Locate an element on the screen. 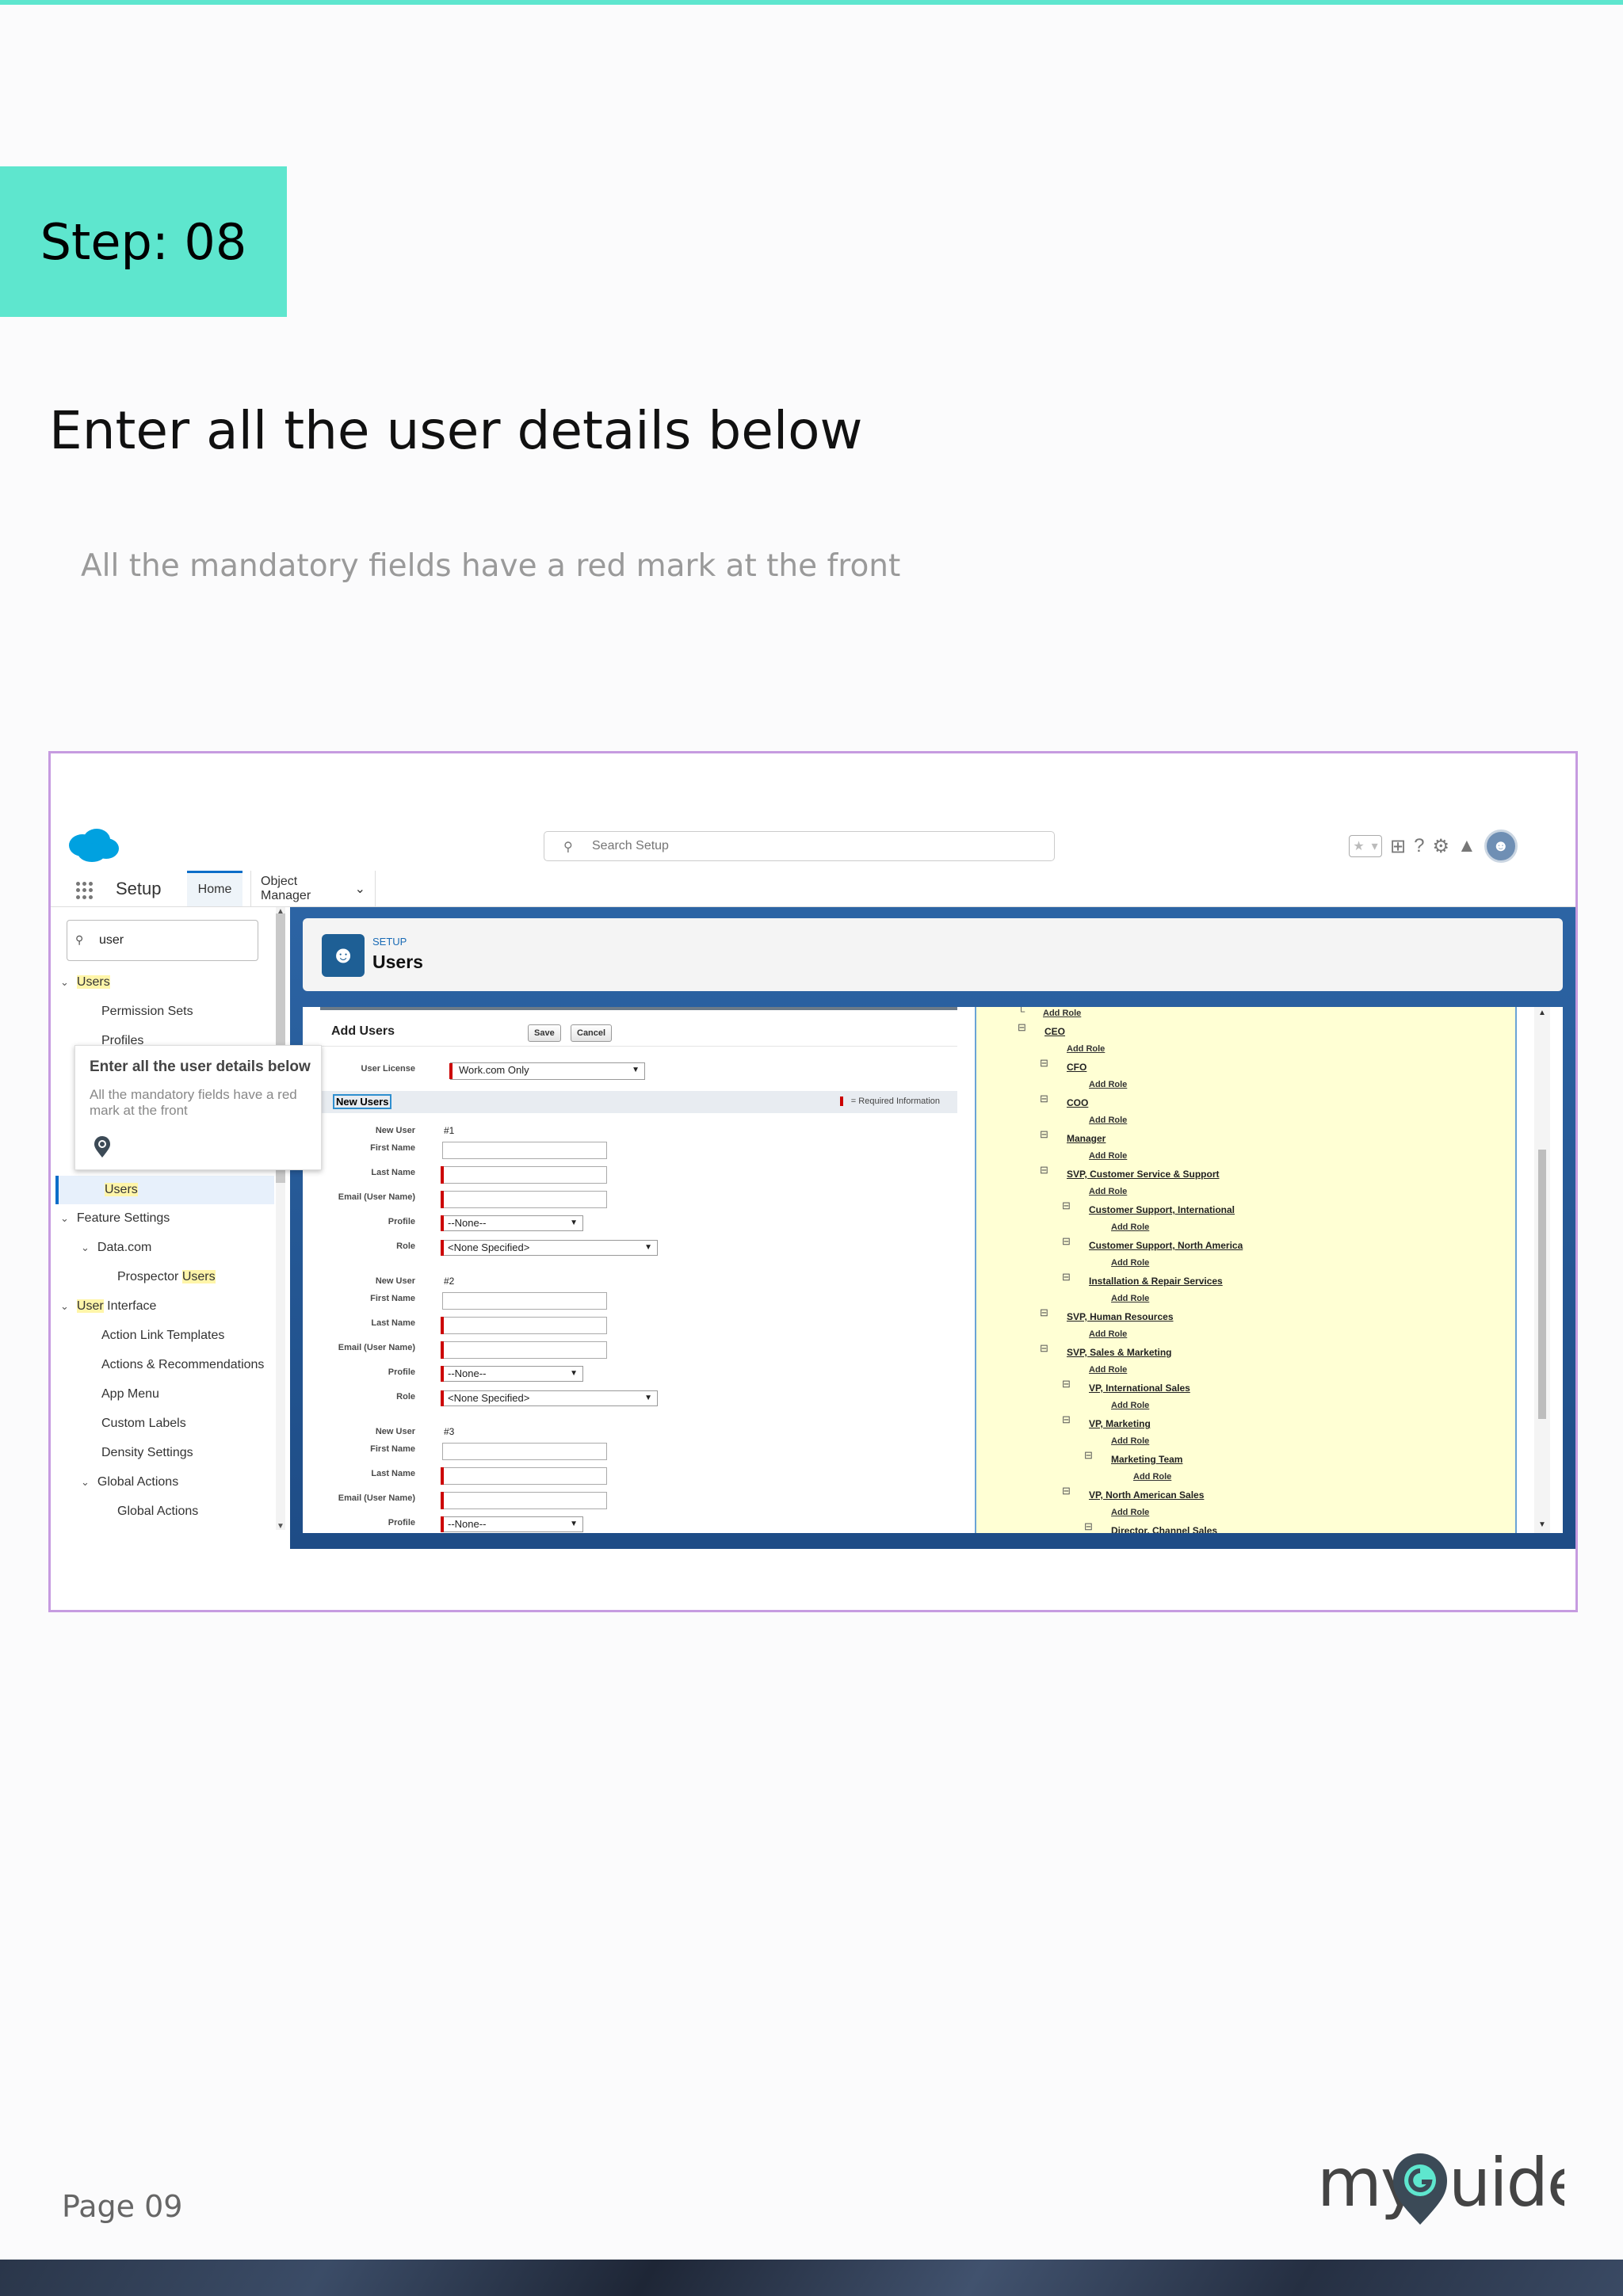  role-link: CEO is located at coordinates (1054, 1031).